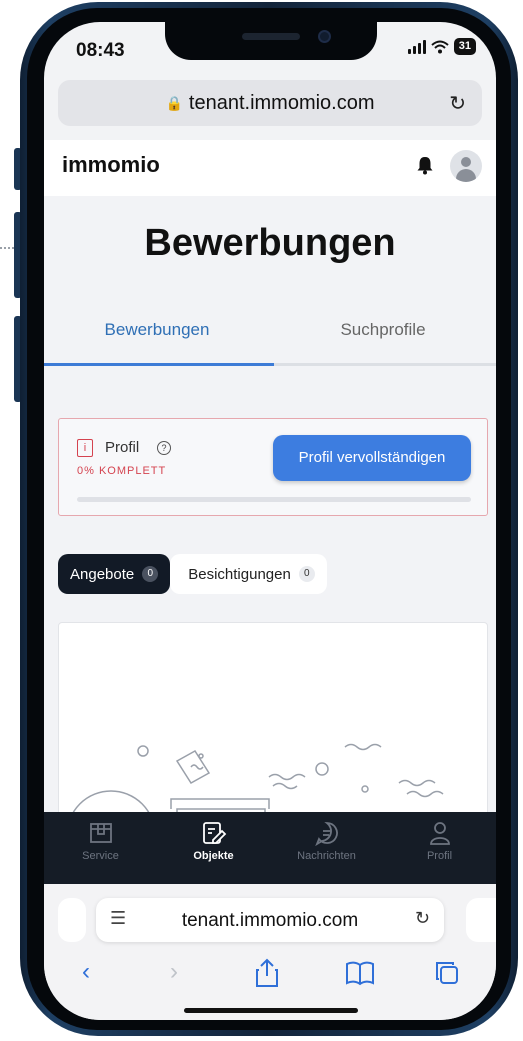 The height and width of the screenshot is (1041, 523). I want to click on signal-icon, so click(416, 46).